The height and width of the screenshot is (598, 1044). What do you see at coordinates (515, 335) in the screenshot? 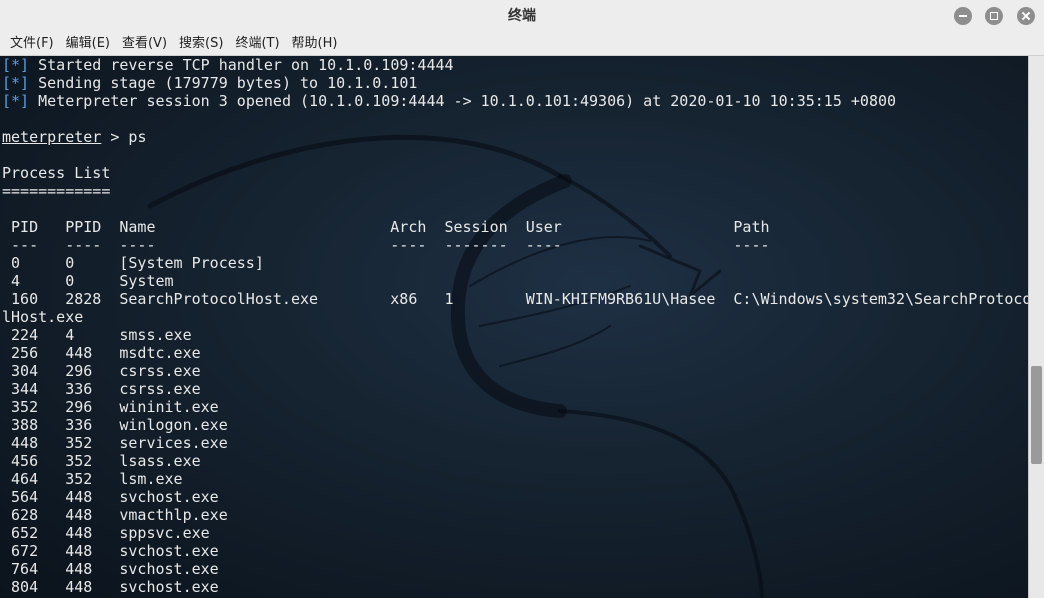
I see `table-row: 224 4 smss.exe` at bounding box center [515, 335].